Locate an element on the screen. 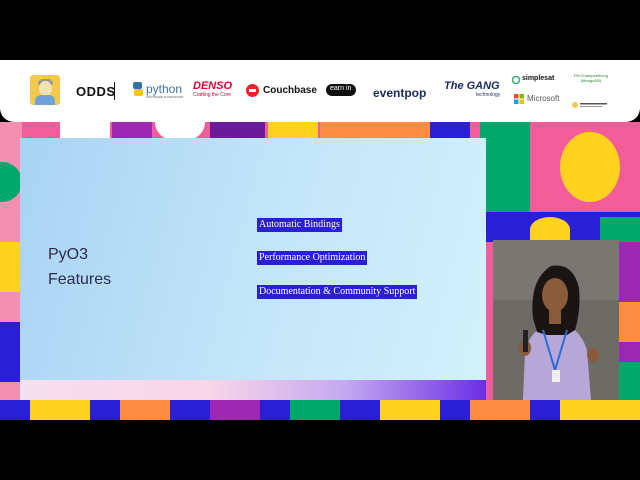 The width and height of the screenshot is (640, 480). slide-title-line2: Features is located at coordinates (80, 279).